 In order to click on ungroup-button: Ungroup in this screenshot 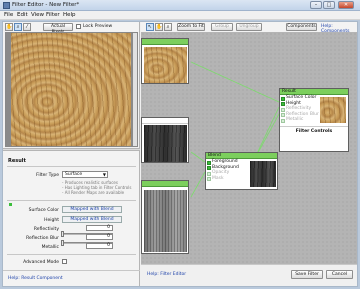, I will do `click(249, 27)`.